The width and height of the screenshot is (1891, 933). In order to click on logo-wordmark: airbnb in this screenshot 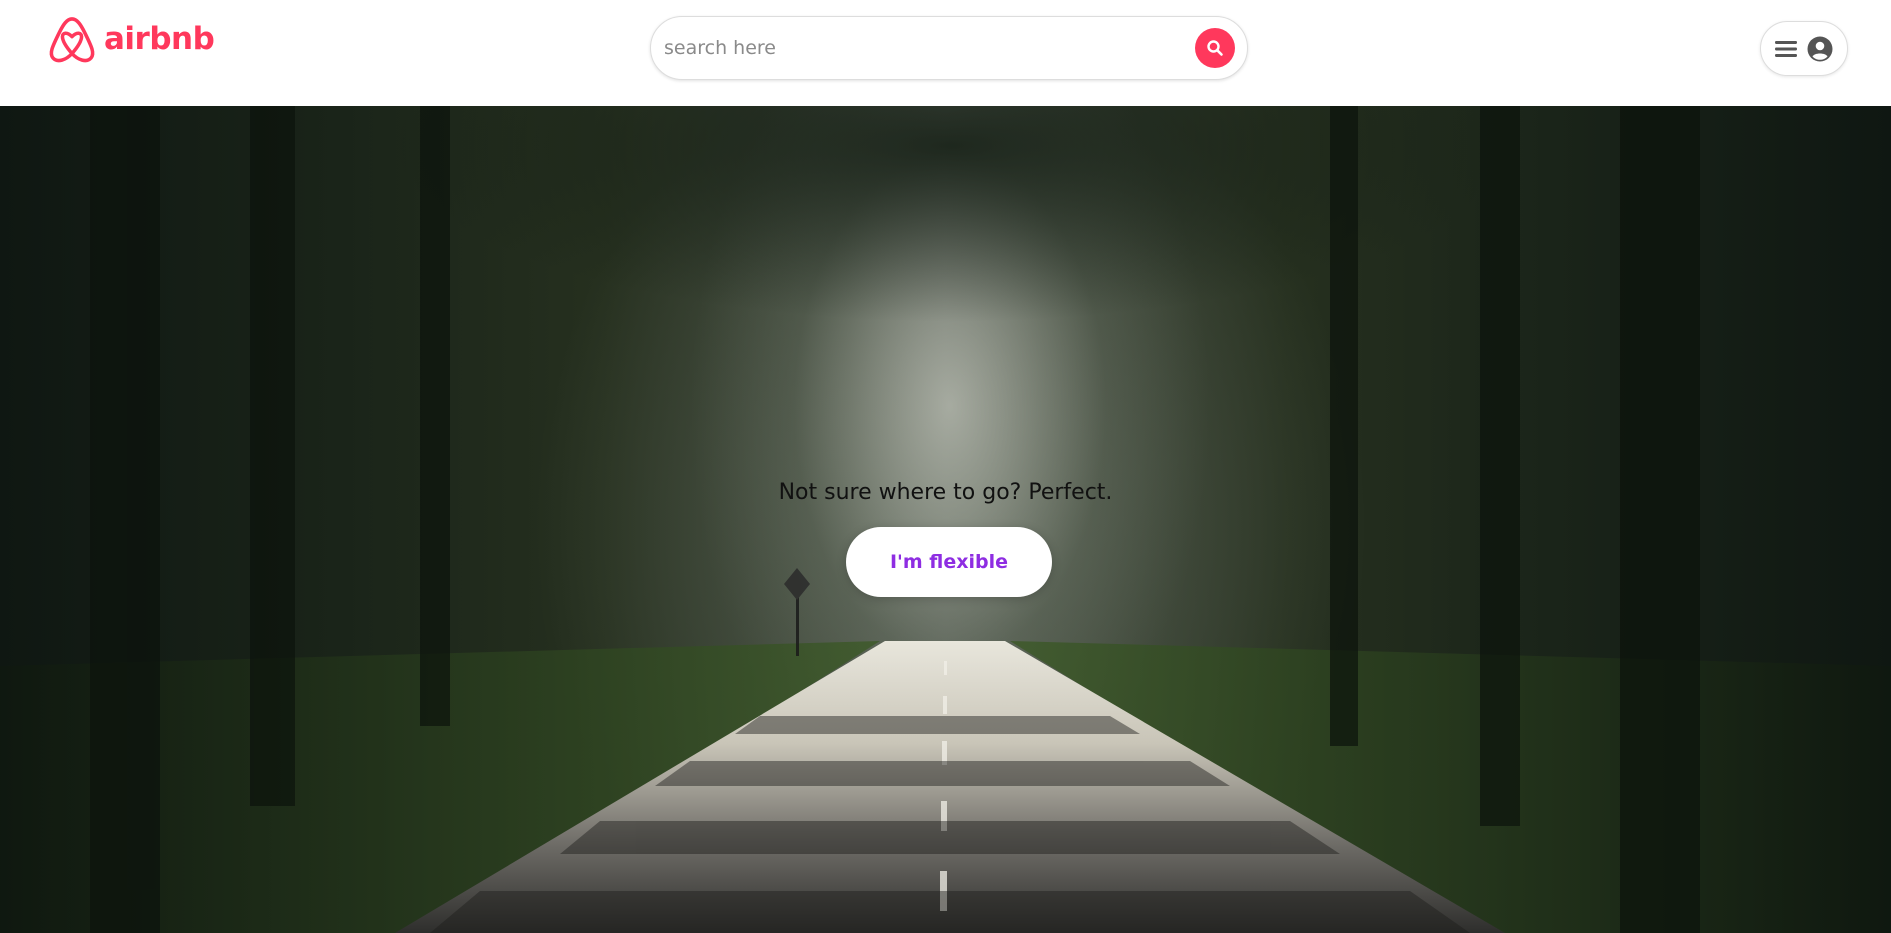, I will do `click(159, 38)`.